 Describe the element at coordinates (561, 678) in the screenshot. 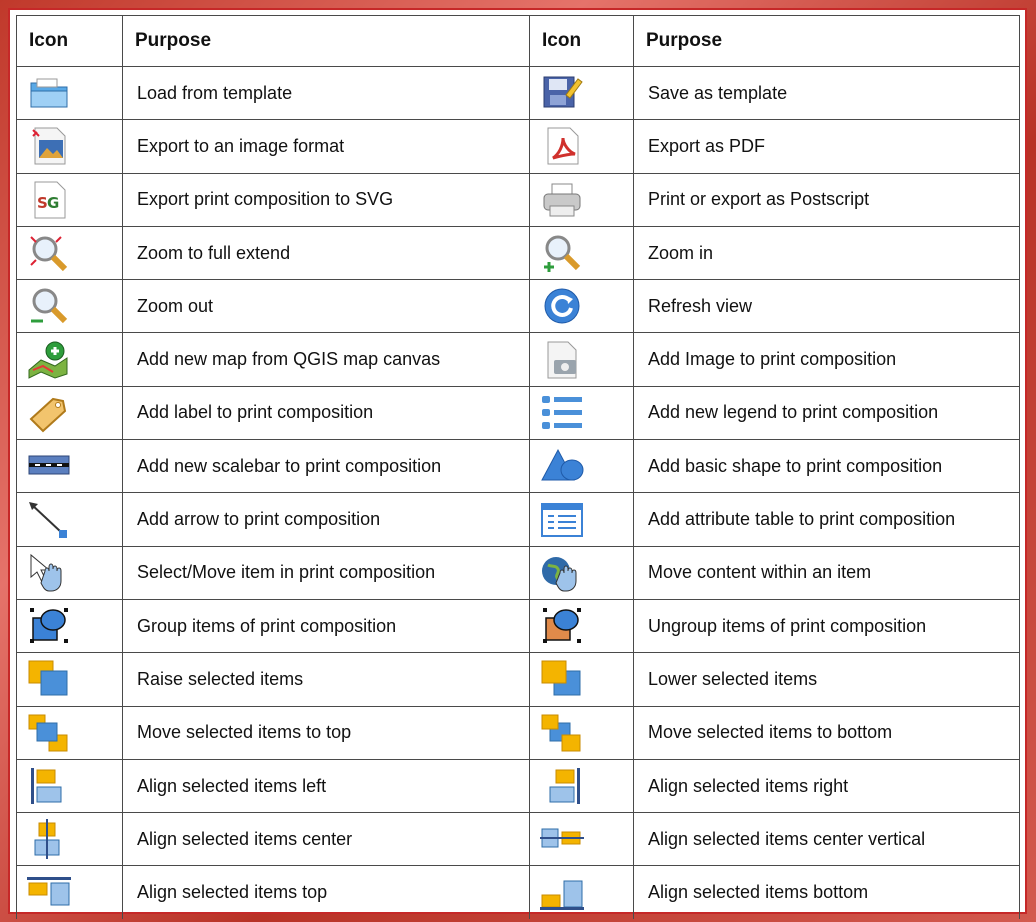

I see `lower-icon` at that location.